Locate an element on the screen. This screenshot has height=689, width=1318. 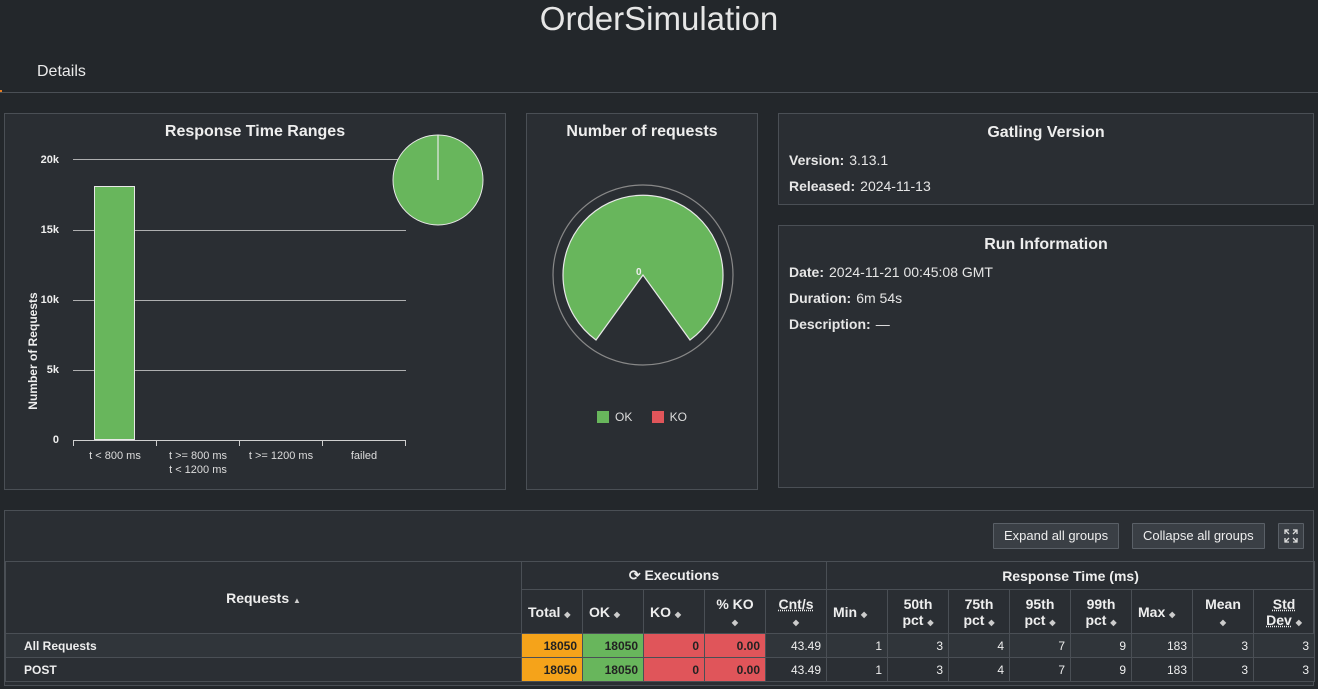
tab-details: Details is located at coordinates (61, 72).